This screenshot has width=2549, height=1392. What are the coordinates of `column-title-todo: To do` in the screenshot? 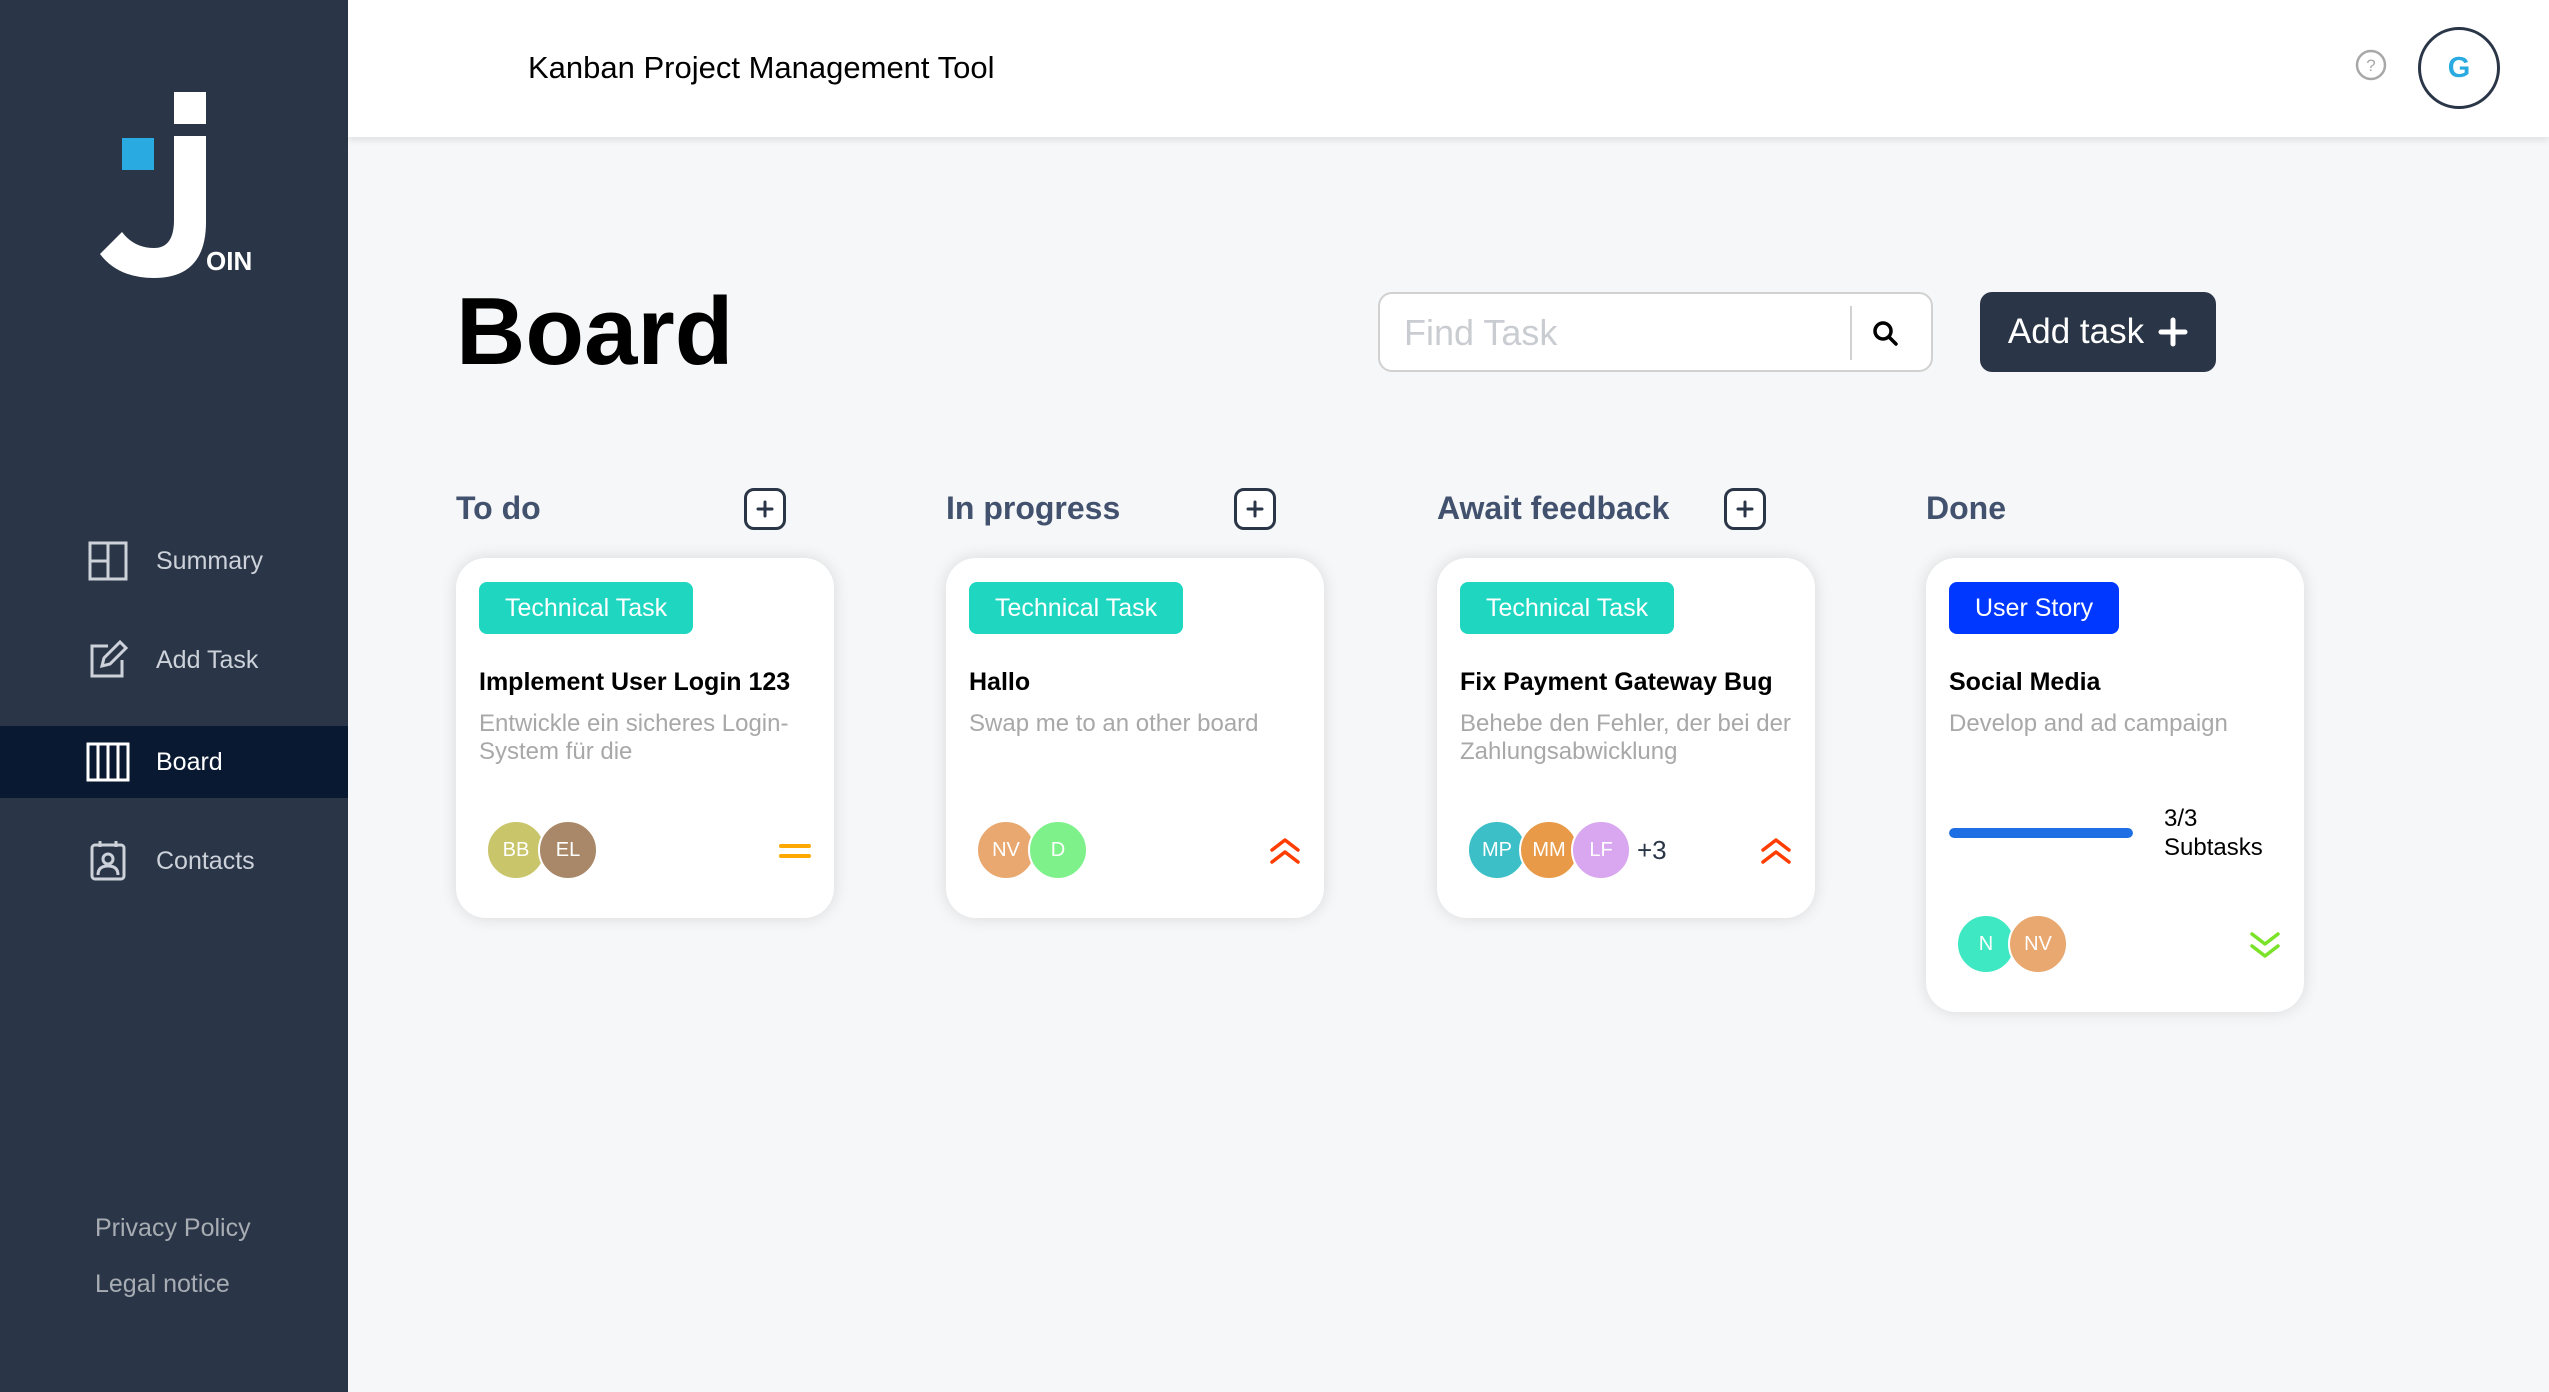 It's located at (498, 508).